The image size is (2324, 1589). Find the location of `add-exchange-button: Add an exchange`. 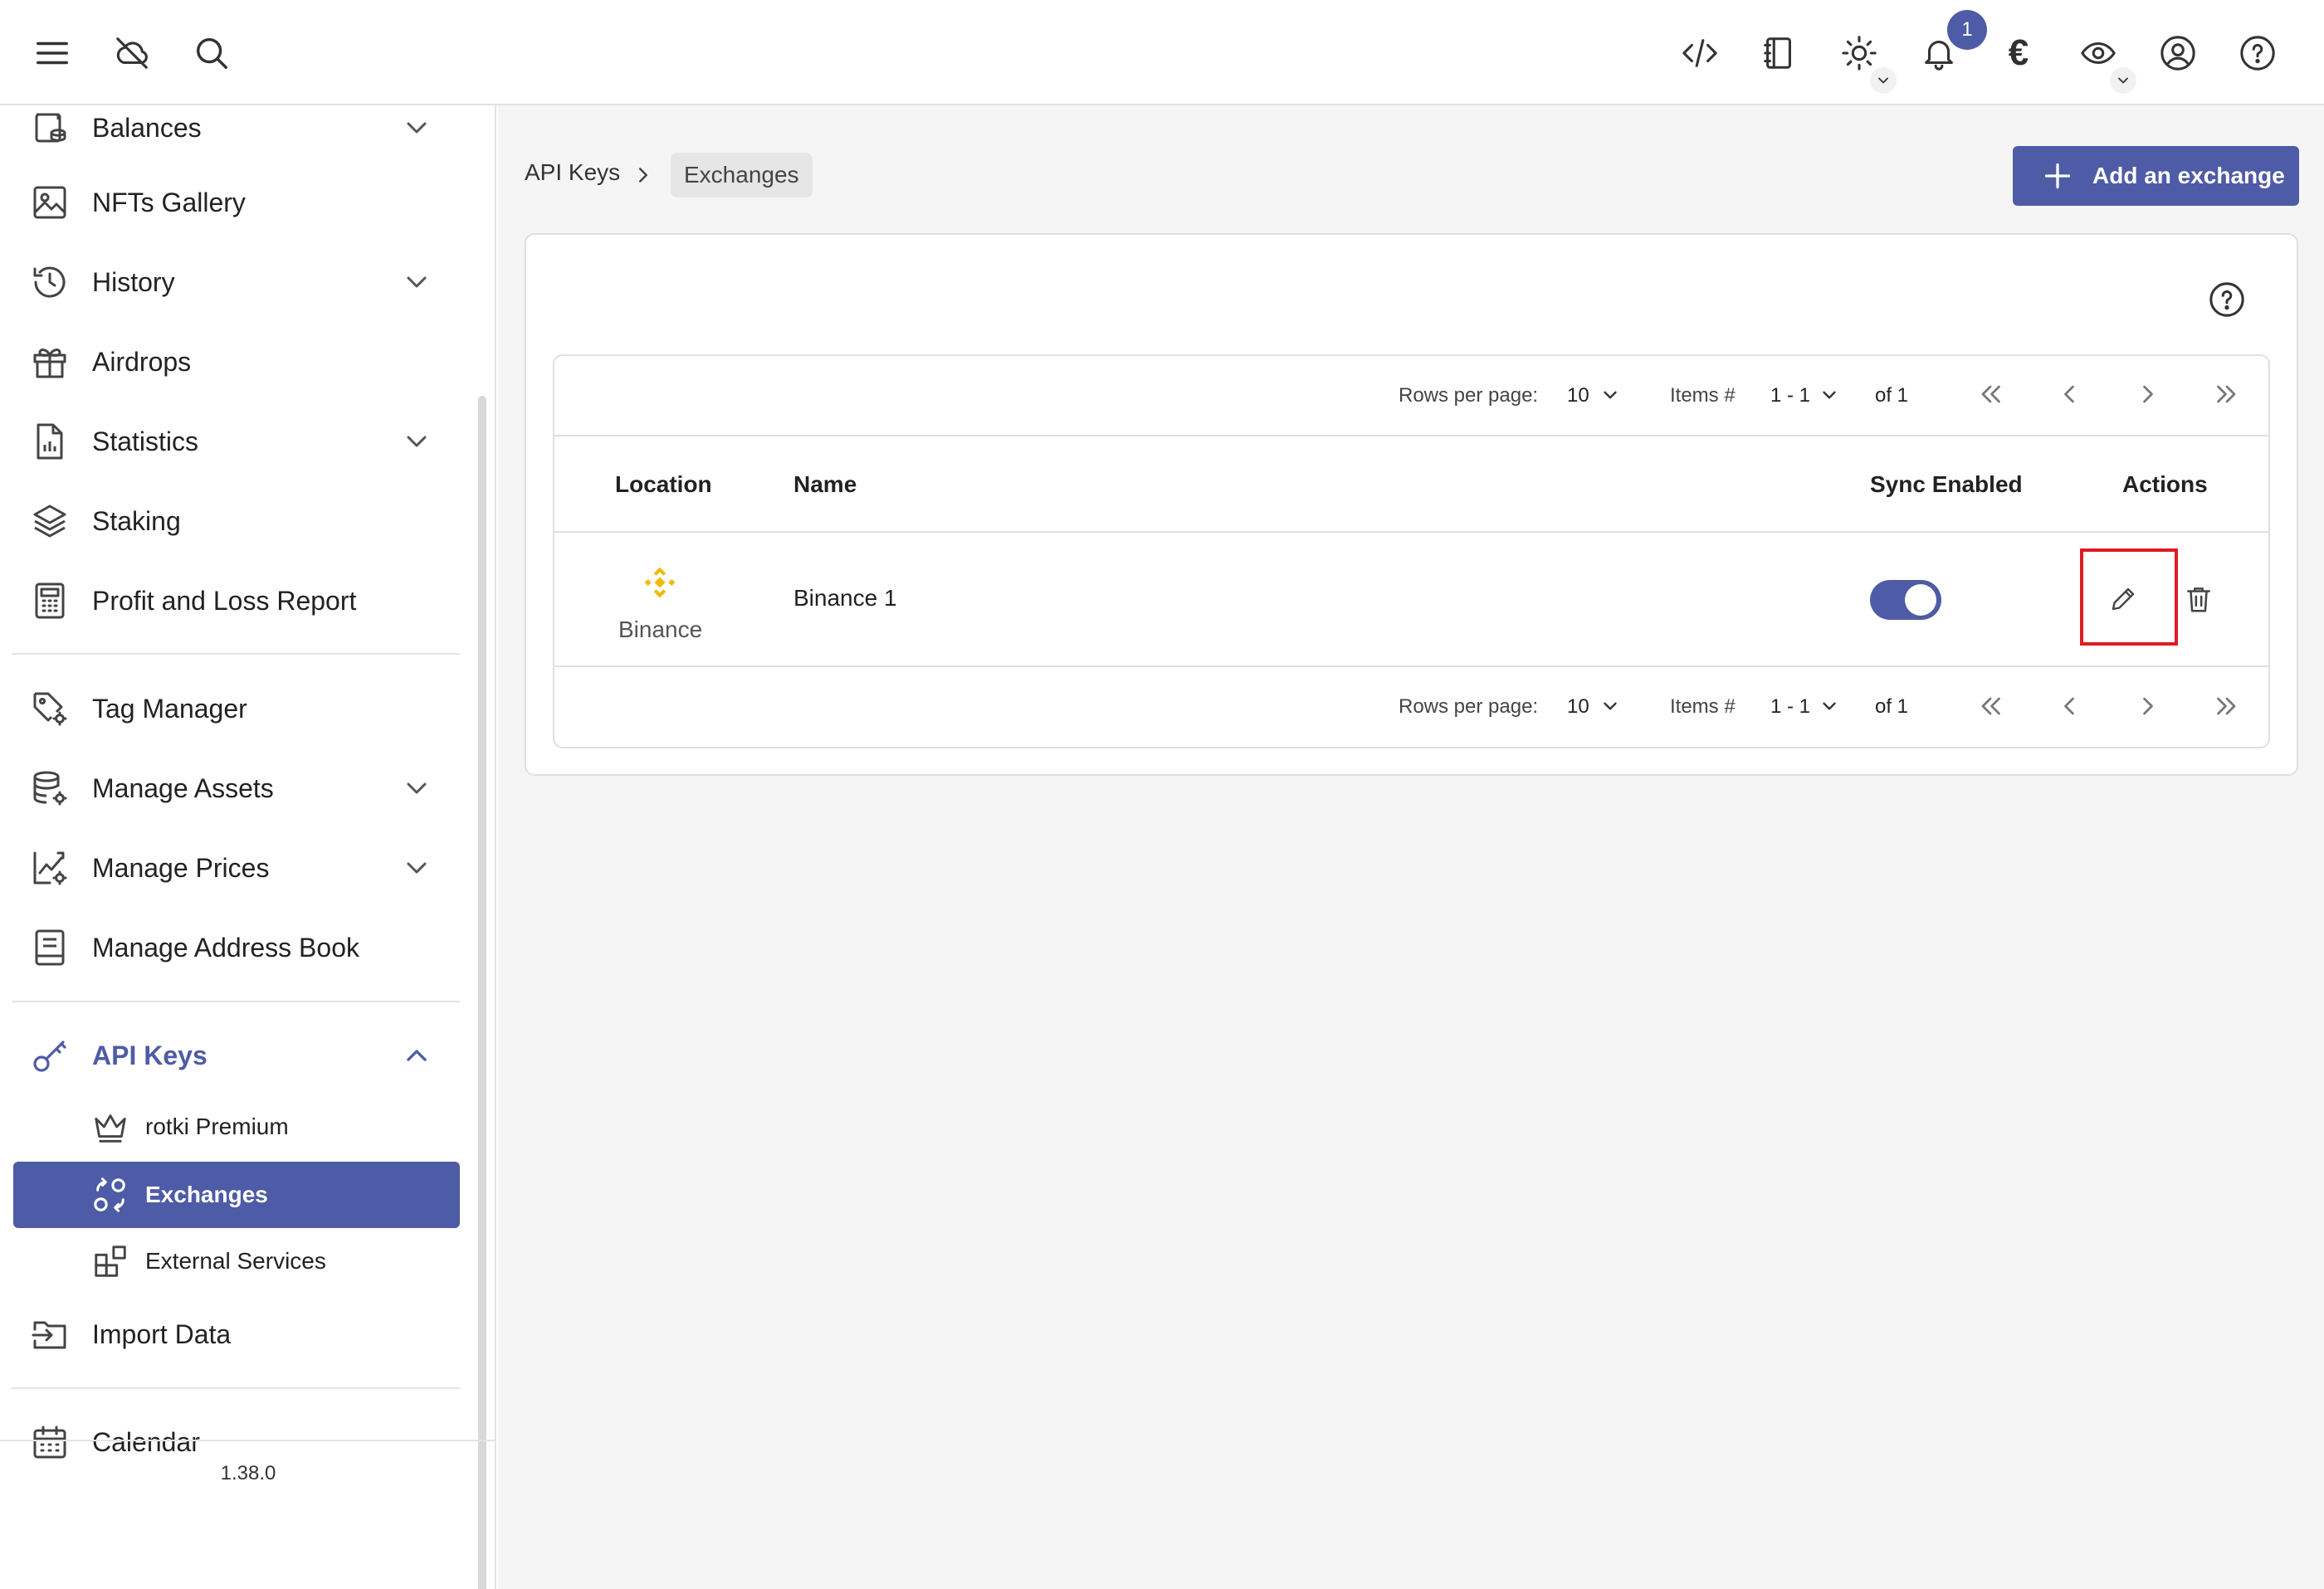

add-exchange-button: Add an exchange is located at coordinates (2156, 176).